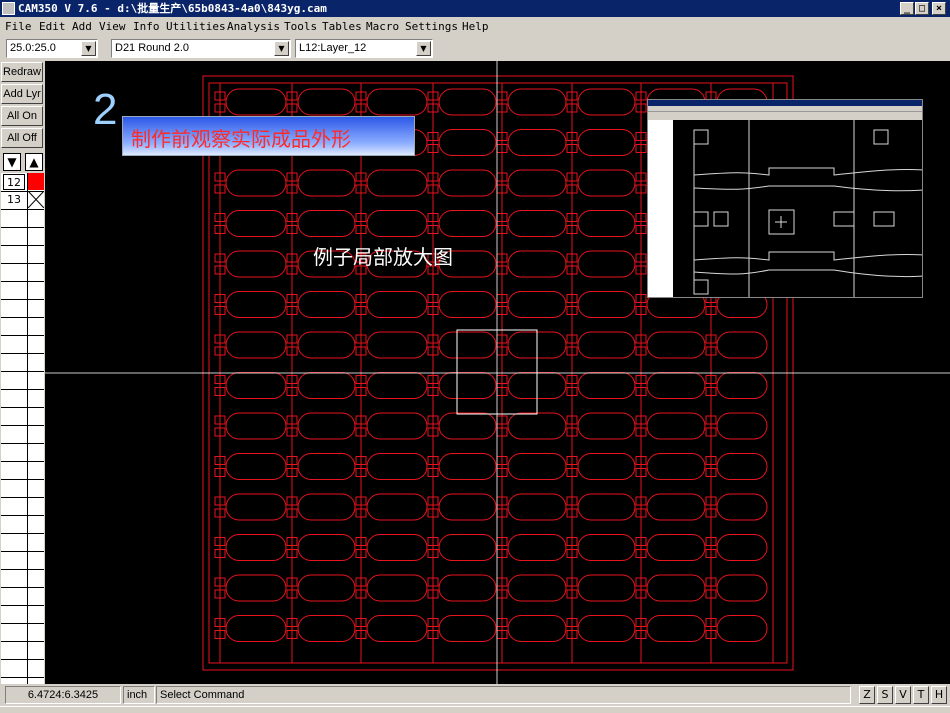 The height and width of the screenshot is (713, 950). I want to click on all-off-button: All Off, so click(22, 138).